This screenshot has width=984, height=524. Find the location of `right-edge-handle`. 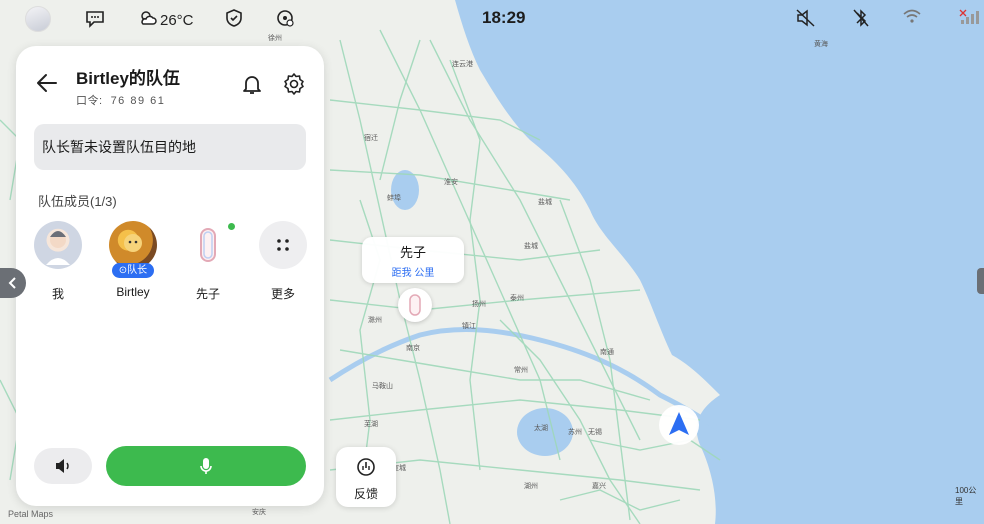

right-edge-handle is located at coordinates (980, 281).